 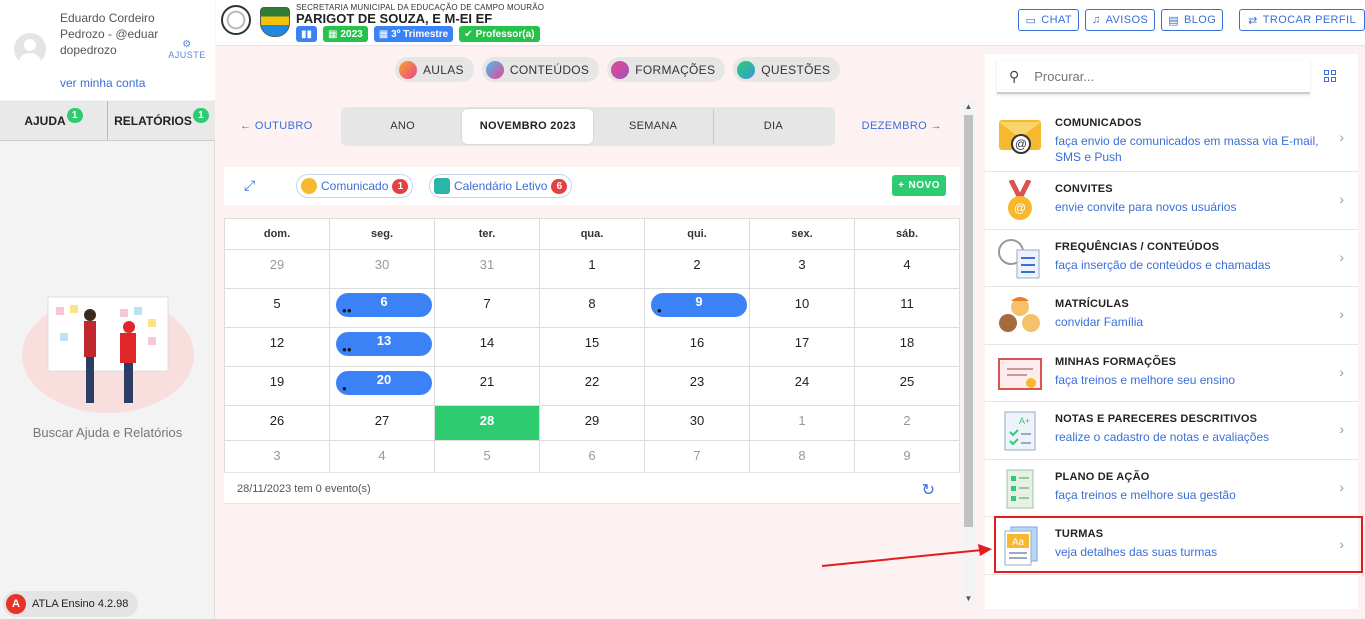 I want to click on pill-aulas: AULAS, so click(x=434, y=69).